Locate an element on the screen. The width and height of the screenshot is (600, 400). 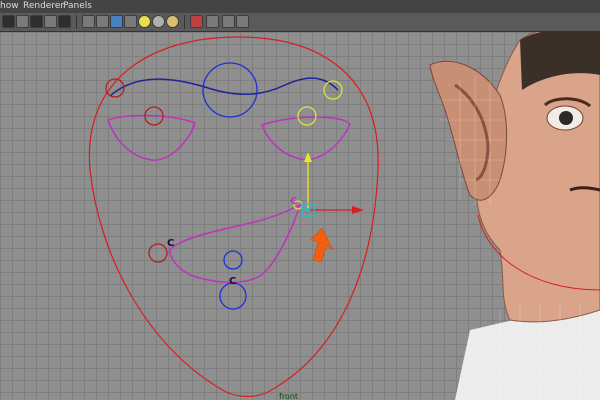
lip-center-control is located at coordinates (233, 260).